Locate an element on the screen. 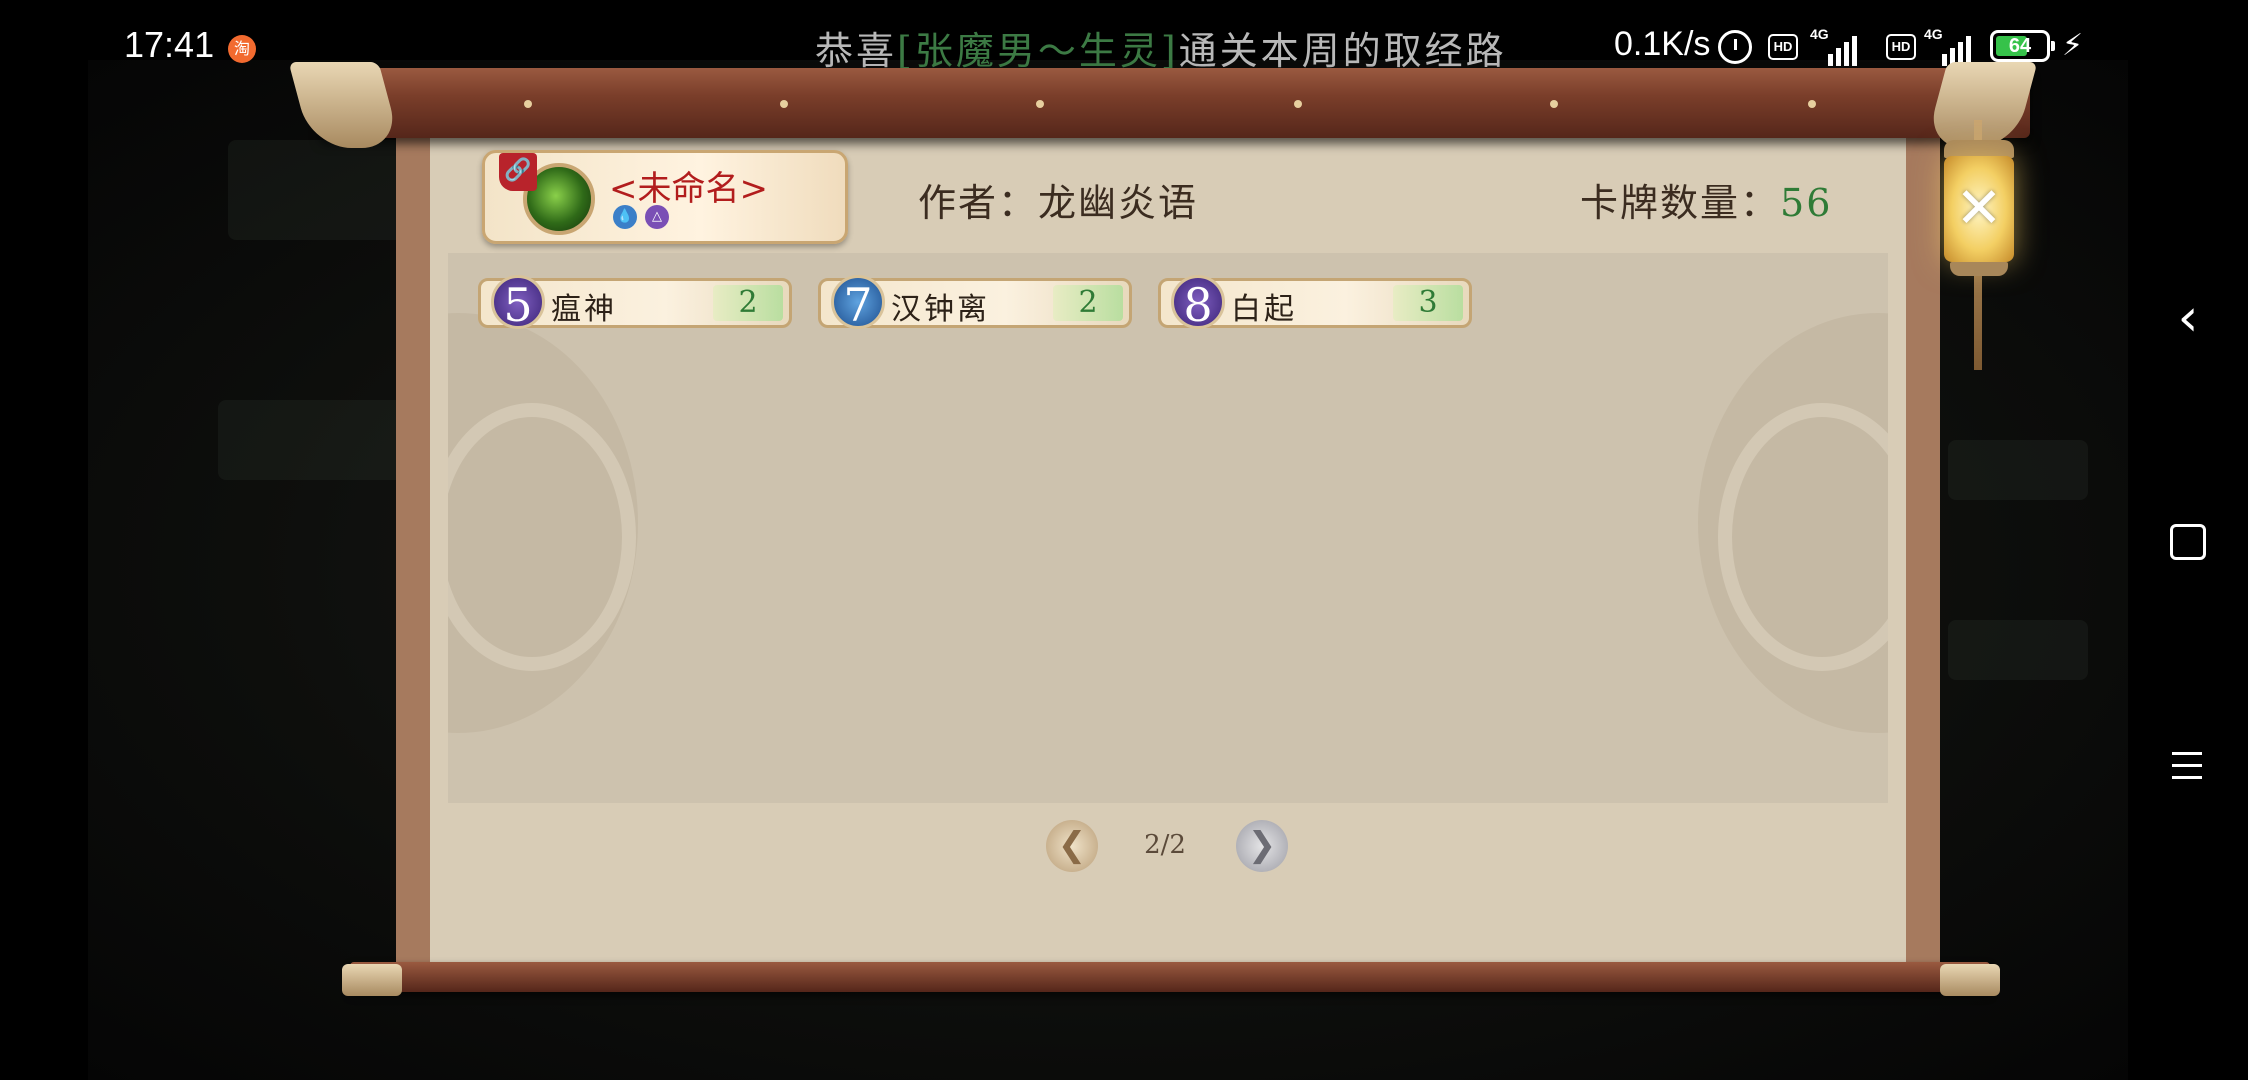 This screenshot has width=2248, height=1080. lantern-bottom is located at coordinates (1979, 269).